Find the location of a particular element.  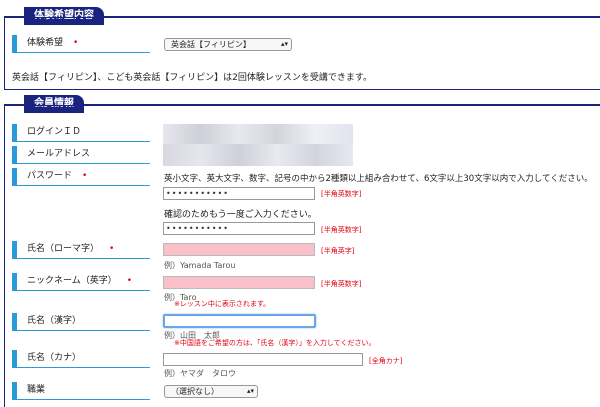

label-name-roma: 氏名（ローマ字） • is located at coordinates (81, 250).